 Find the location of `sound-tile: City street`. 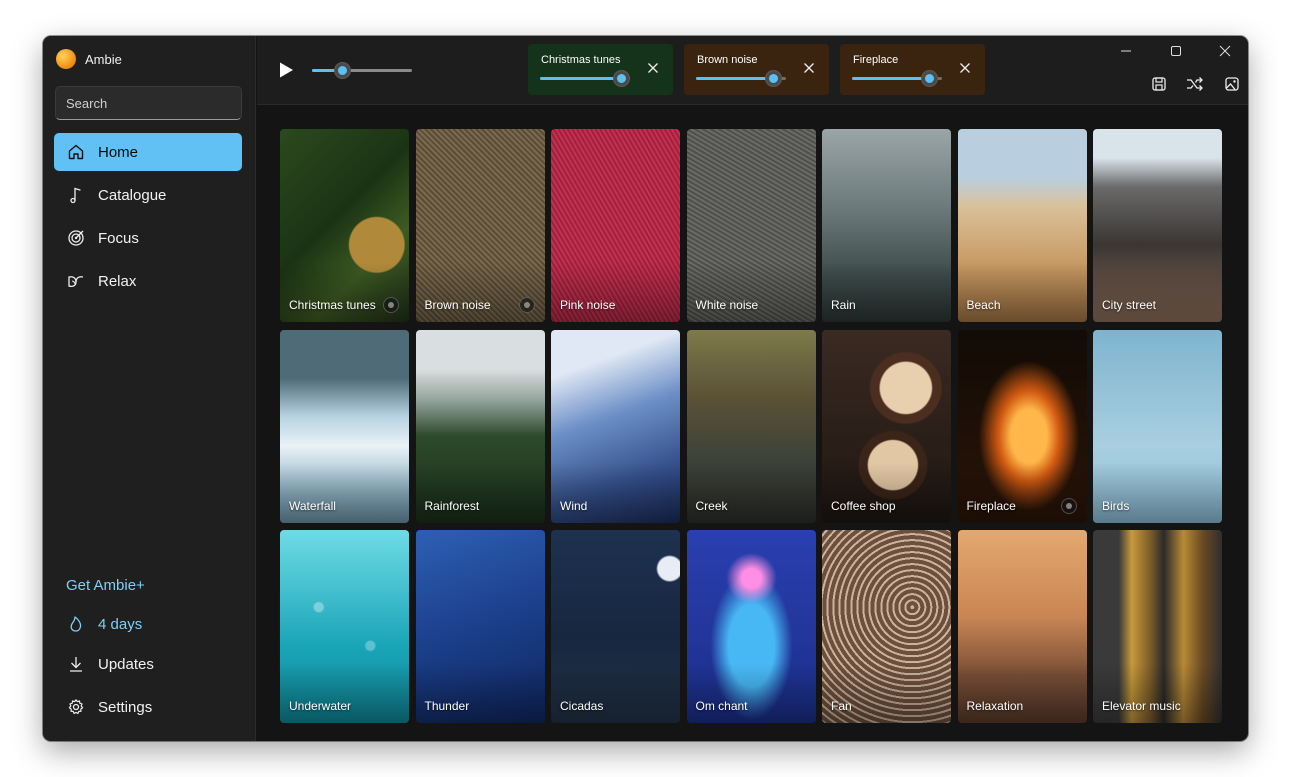

sound-tile: City street is located at coordinates (1157, 225).